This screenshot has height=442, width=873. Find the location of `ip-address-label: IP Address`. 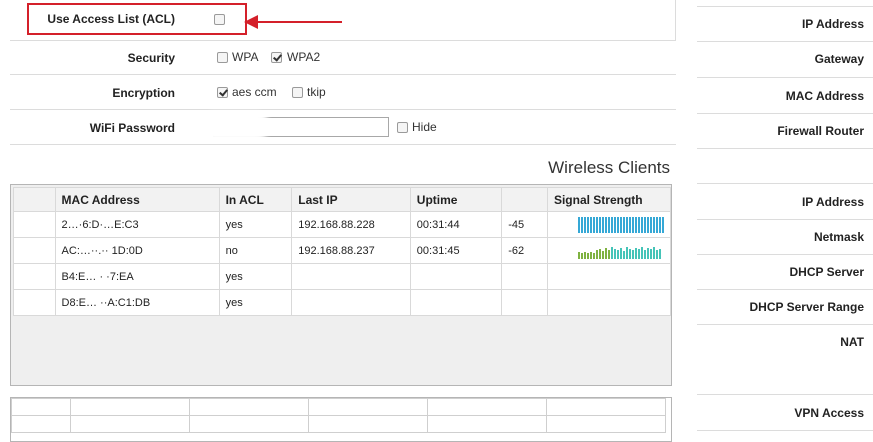

ip-address-label: IP Address is located at coordinates (832, 24).